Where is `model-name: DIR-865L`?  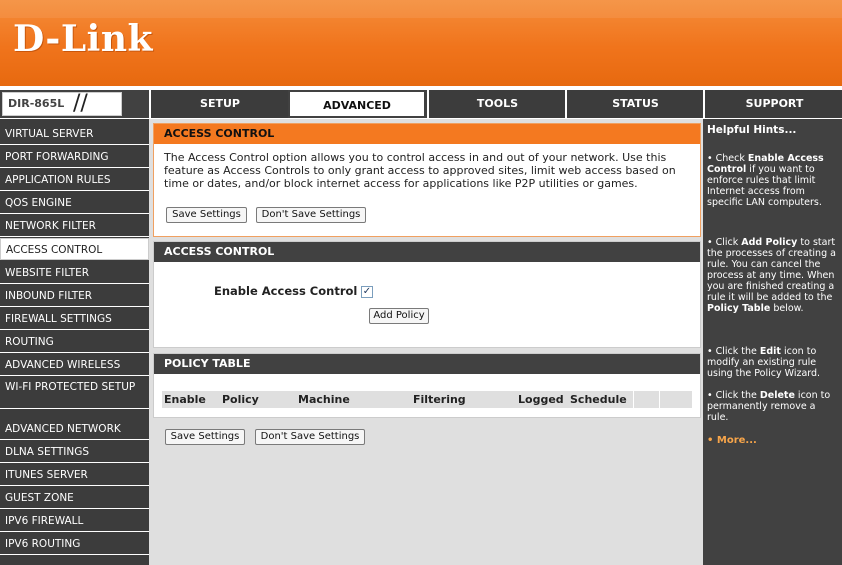
model-name: DIR-865L is located at coordinates (36, 103).